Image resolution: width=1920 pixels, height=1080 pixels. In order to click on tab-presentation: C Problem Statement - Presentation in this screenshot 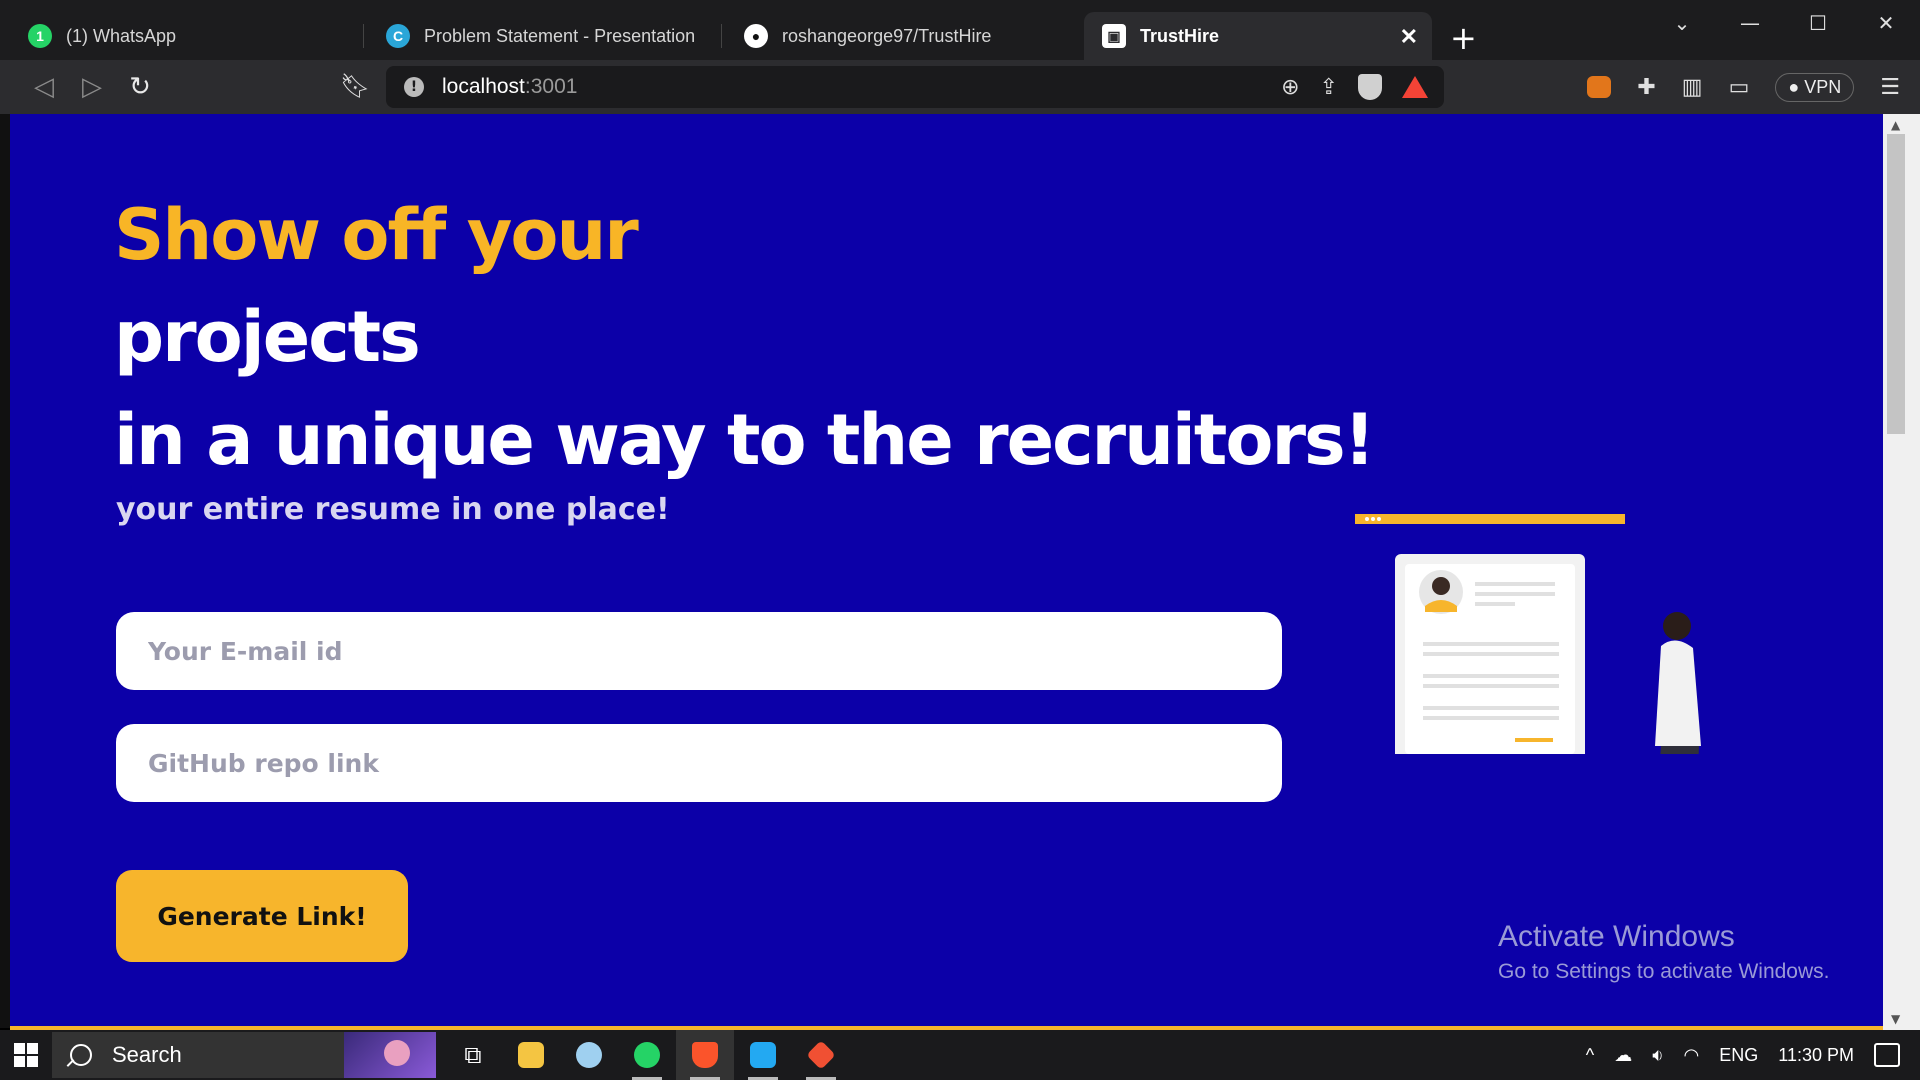, I will do `click(545, 36)`.